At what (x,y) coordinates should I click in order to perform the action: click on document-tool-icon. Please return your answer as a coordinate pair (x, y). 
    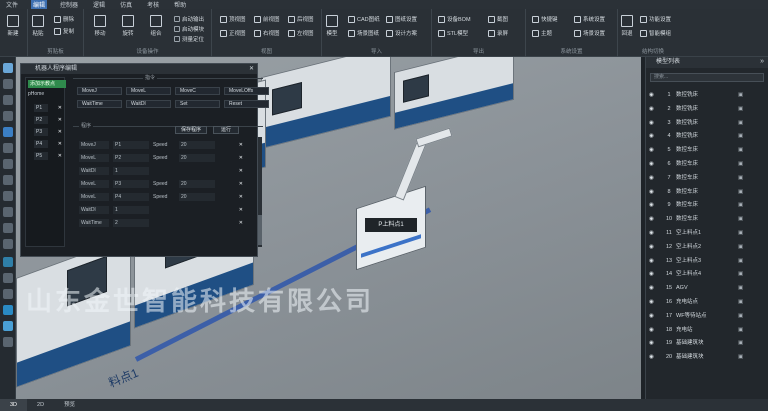
    Looking at the image, I should click on (8, 342).